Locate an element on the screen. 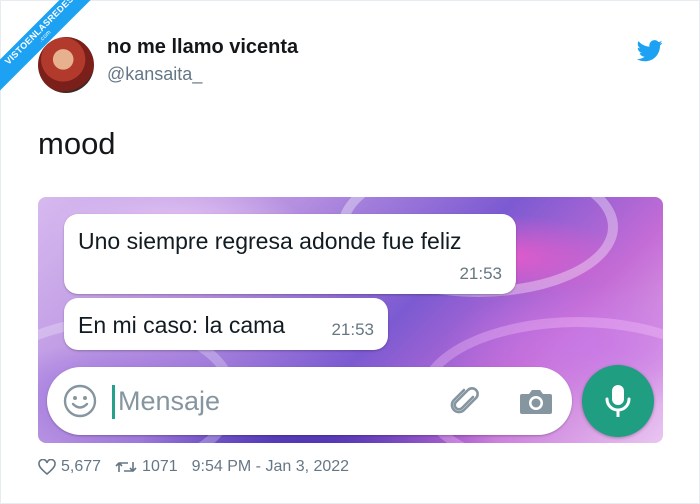  heart-icon is located at coordinates (47, 467).